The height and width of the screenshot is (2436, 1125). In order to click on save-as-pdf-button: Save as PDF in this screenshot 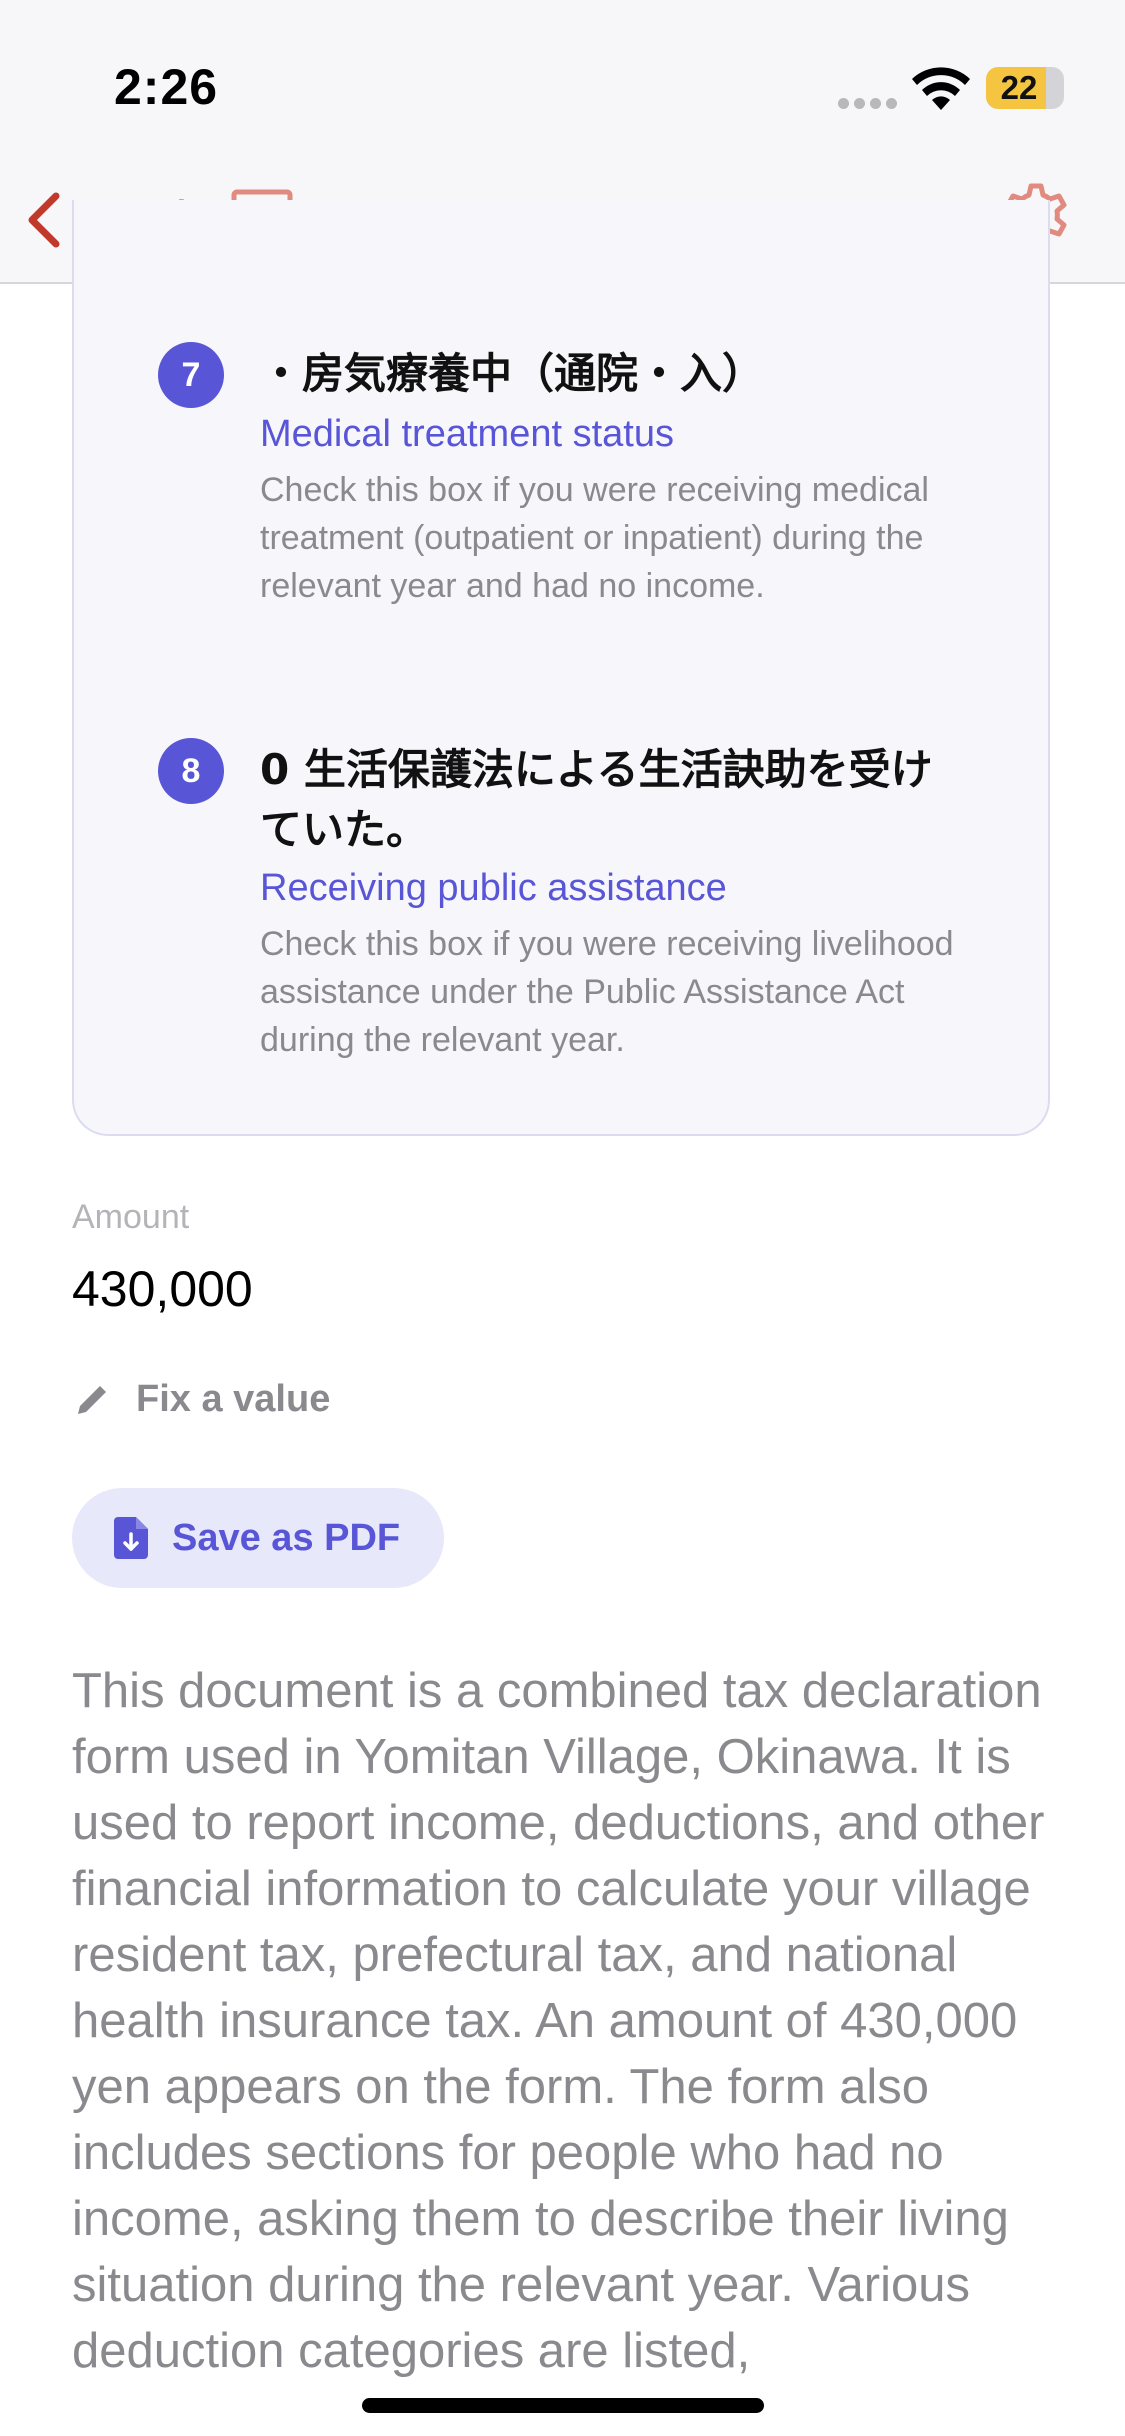, I will do `click(258, 1538)`.